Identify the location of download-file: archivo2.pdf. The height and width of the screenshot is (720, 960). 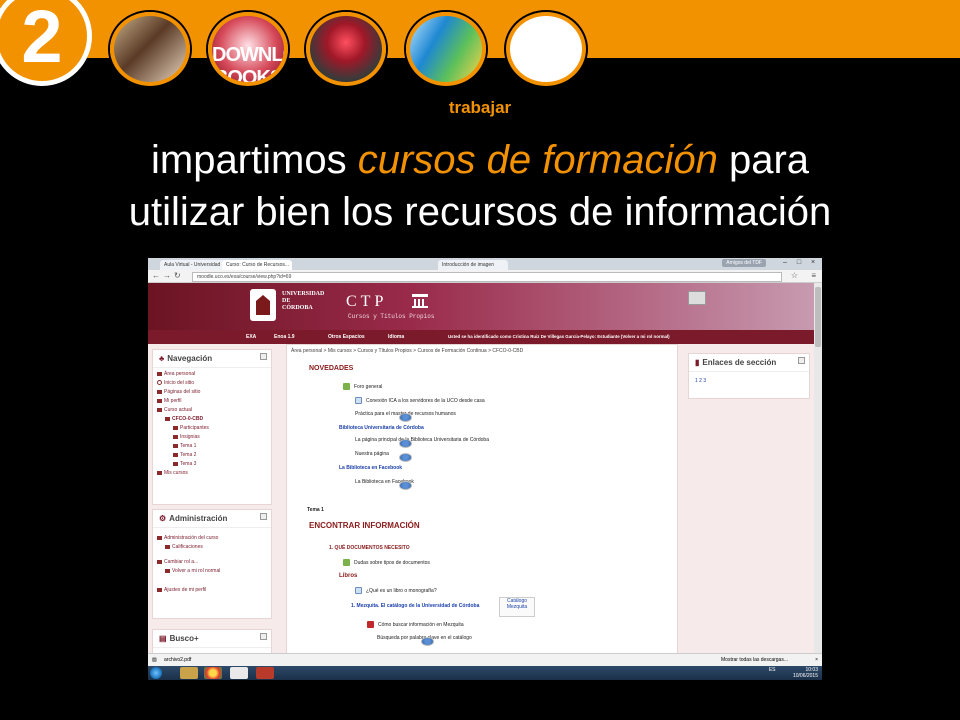
(177, 660).